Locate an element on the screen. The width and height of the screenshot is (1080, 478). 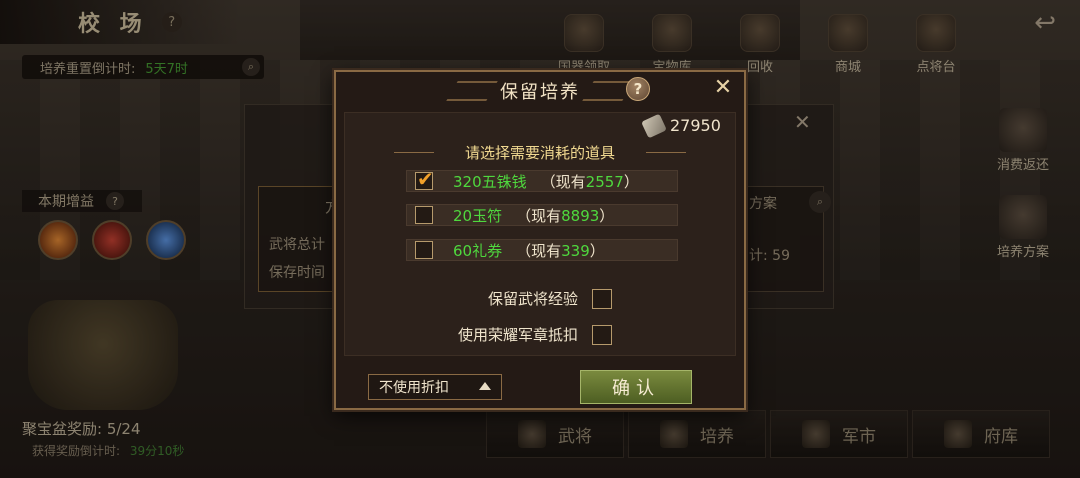
item-option-jade: 20玉符 （现有8893） is located at coordinates (542, 215).